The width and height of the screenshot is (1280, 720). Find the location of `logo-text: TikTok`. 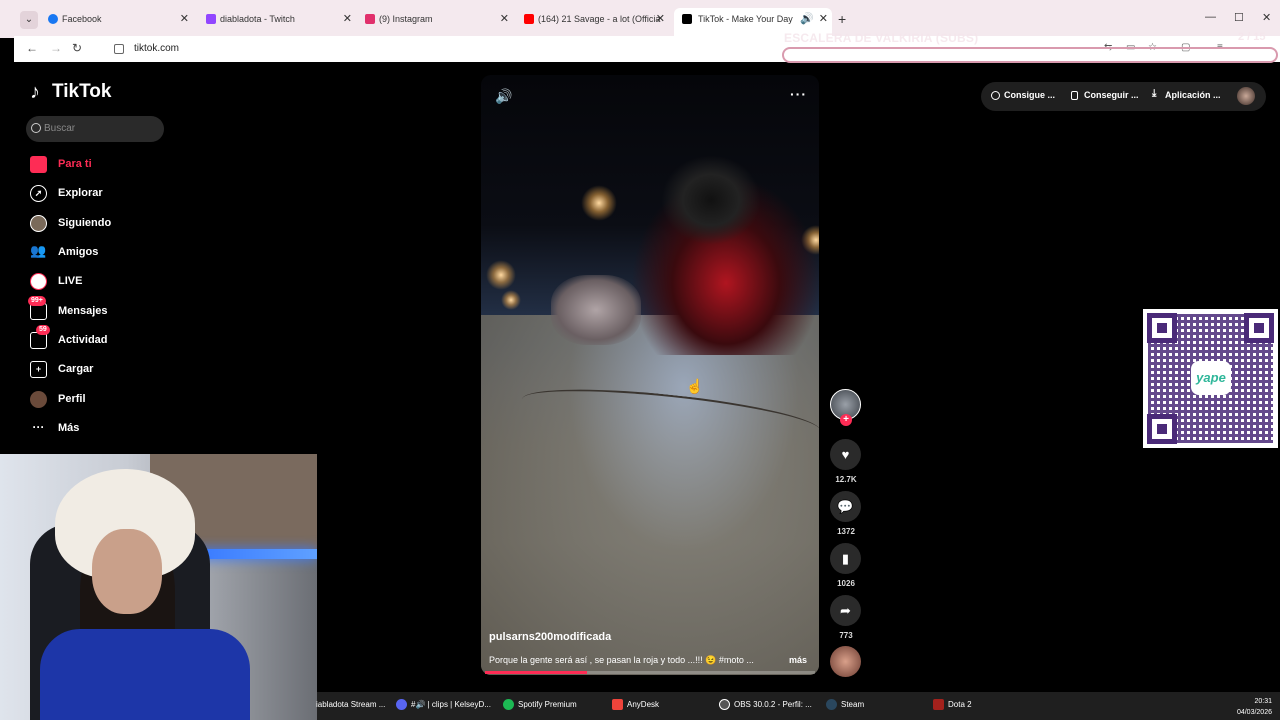

logo-text: TikTok is located at coordinates (82, 91).